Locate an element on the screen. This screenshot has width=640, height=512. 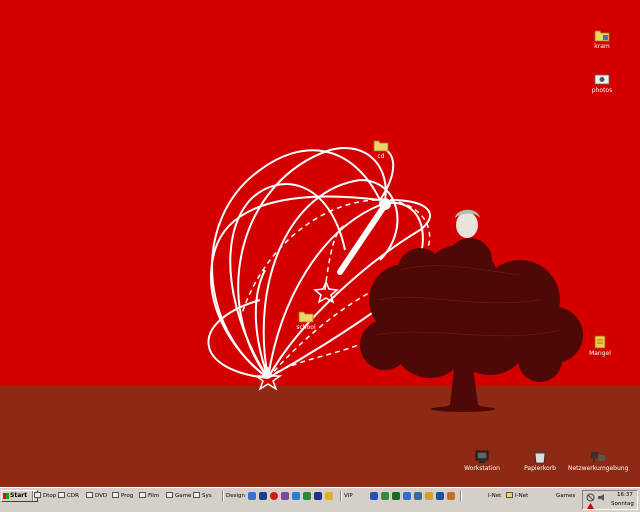
network-icon is located at coordinates (598, 457).